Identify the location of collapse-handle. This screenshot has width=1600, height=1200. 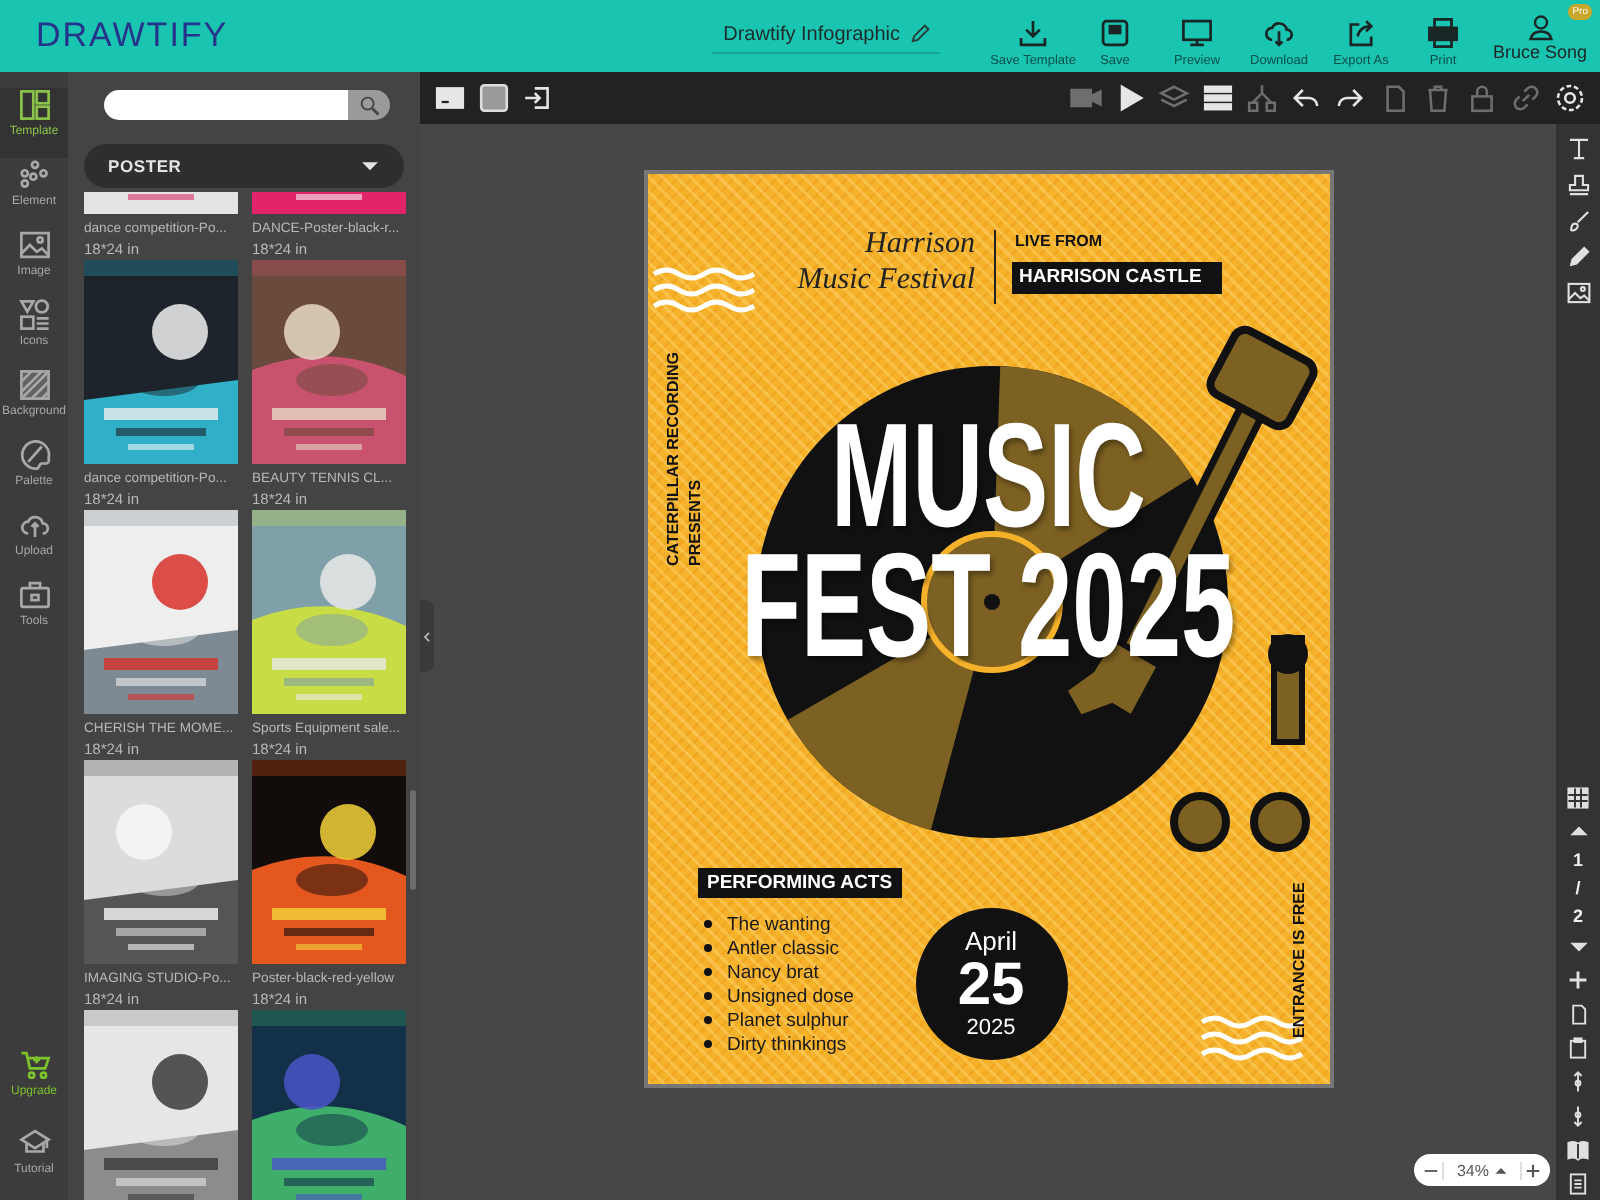
(427, 636).